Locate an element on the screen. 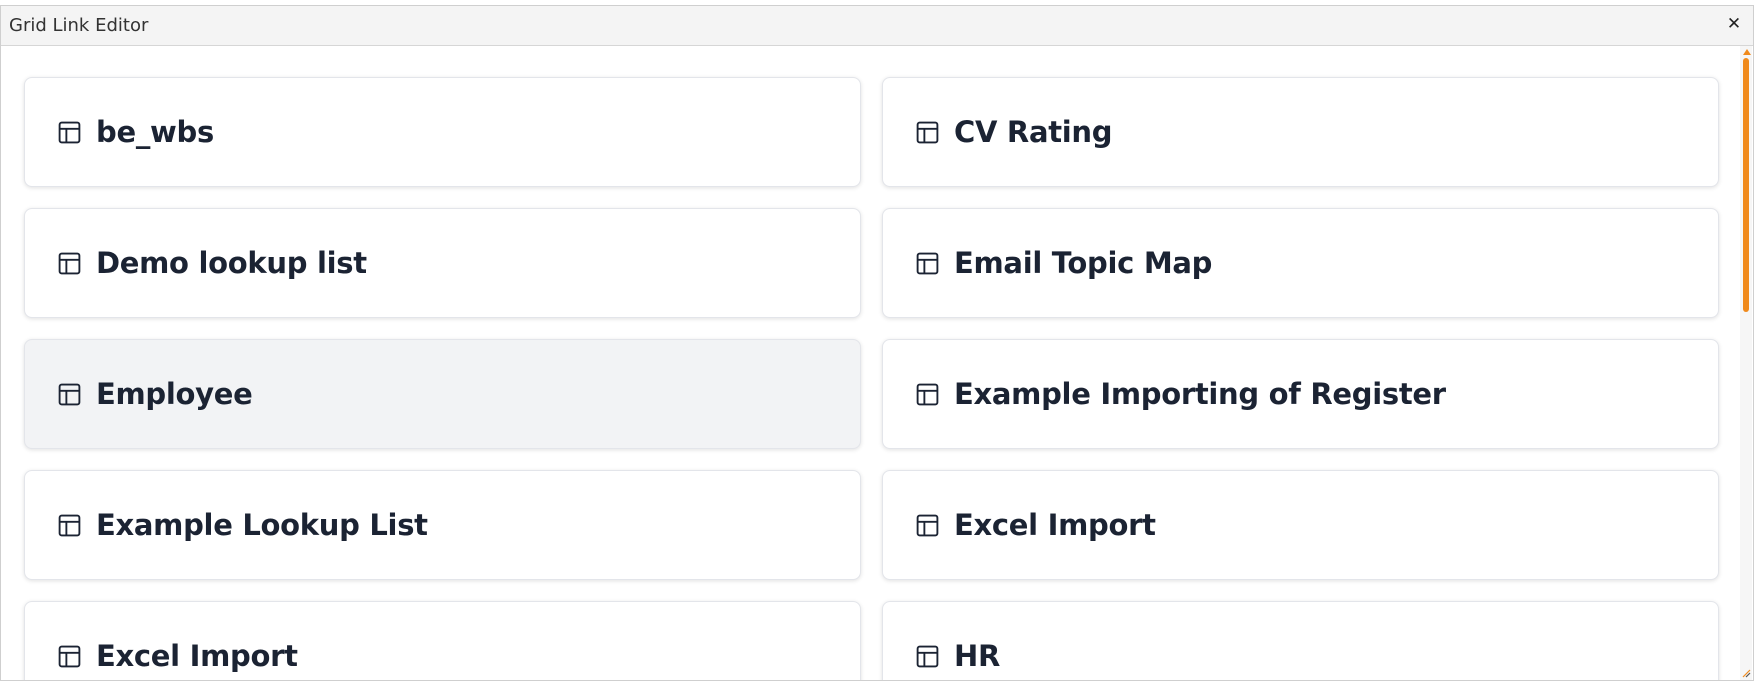 The height and width of the screenshot is (683, 1763). dialog-titlebar: Grid Link Editor ✕ is located at coordinates (877, 26).